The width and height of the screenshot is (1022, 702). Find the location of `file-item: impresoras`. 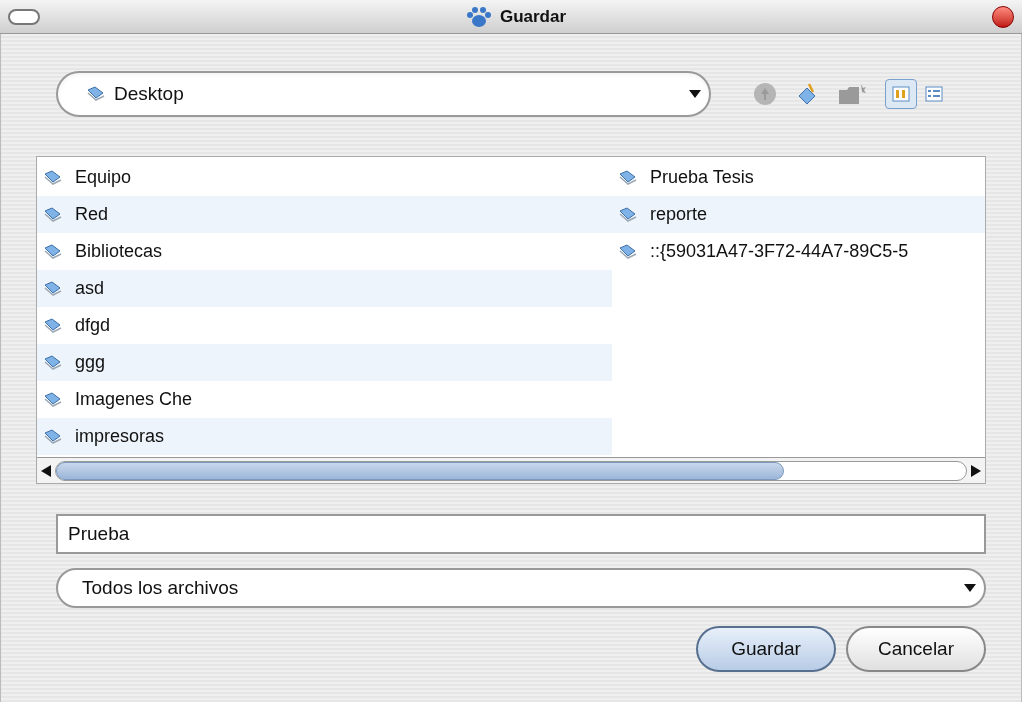

file-item: impresoras is located at coordinates (324, 436).